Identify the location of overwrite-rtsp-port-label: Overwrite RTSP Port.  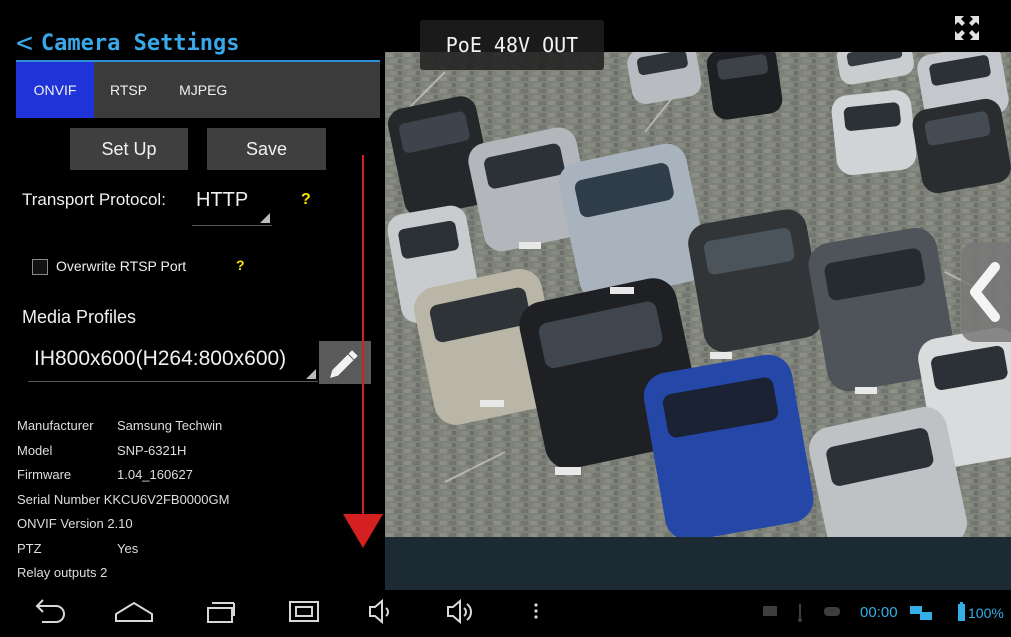
(121, 266).